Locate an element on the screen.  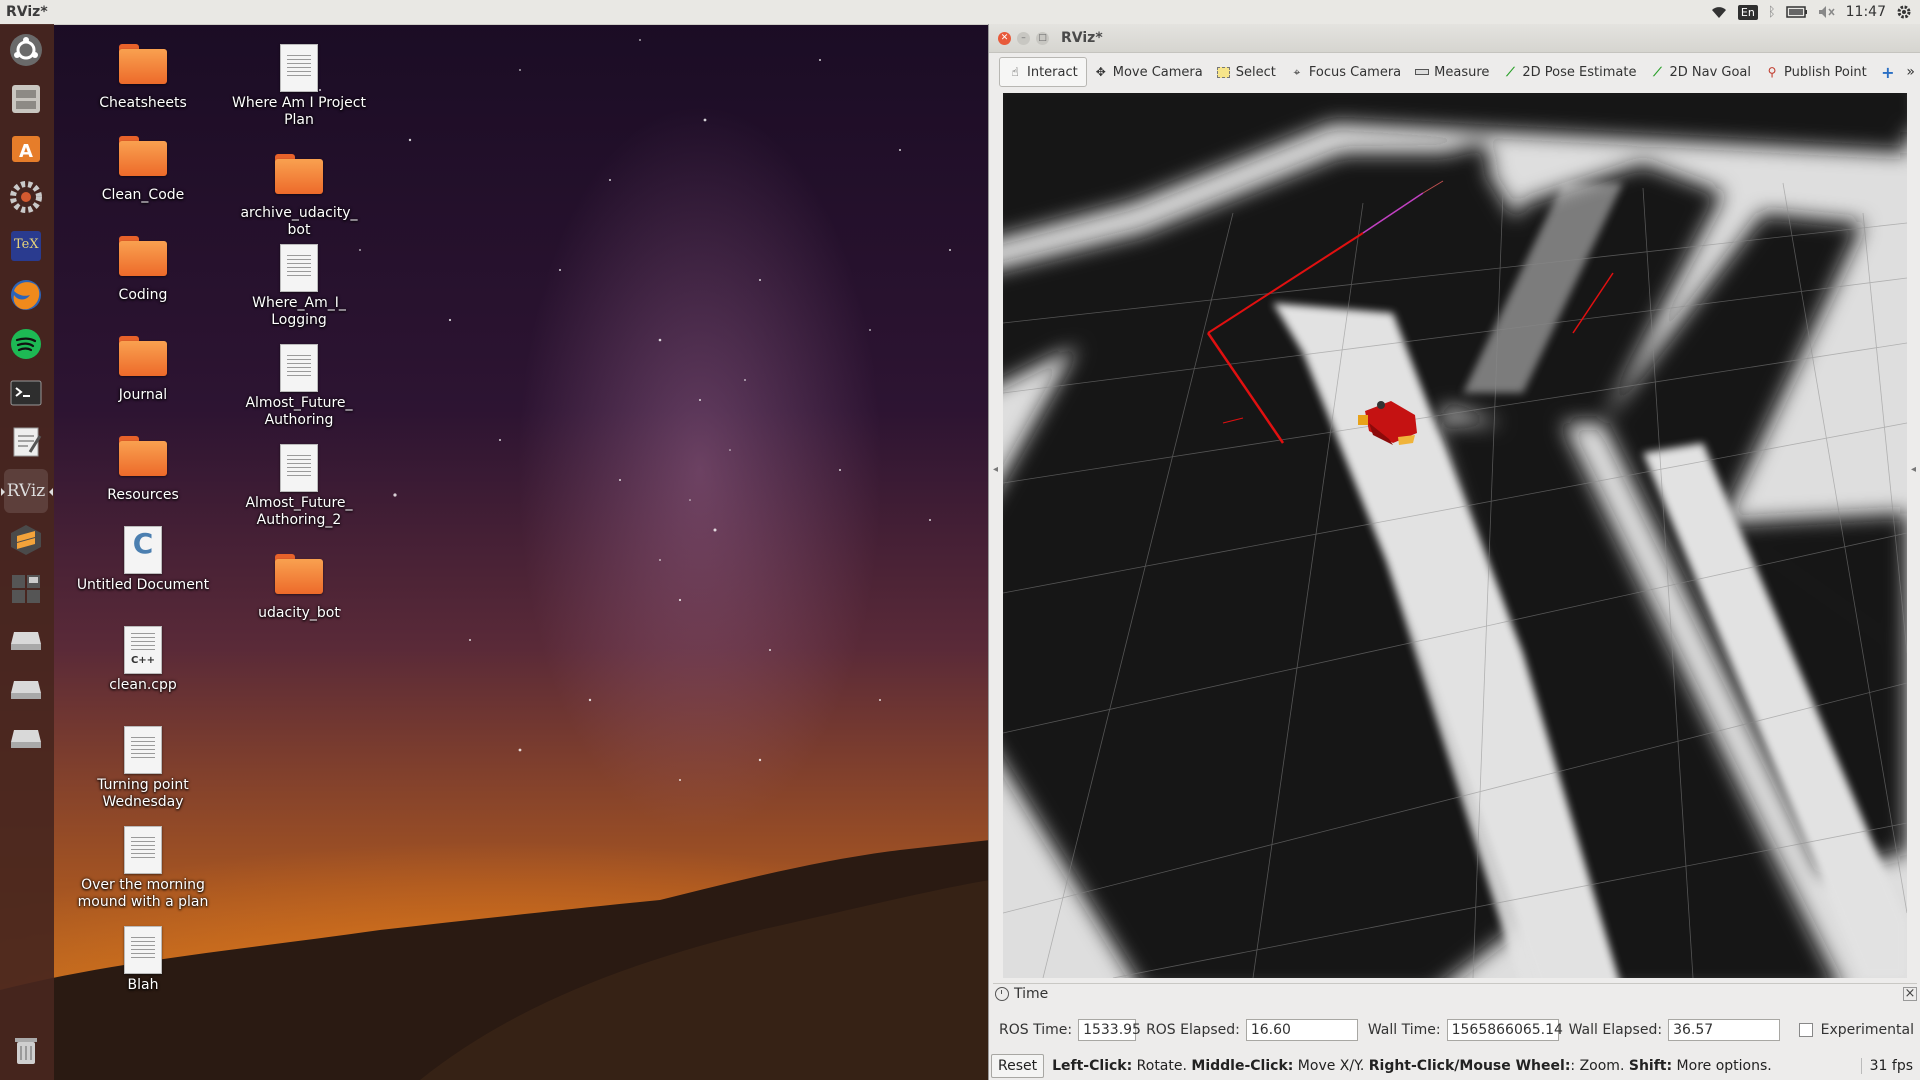
terminal-launcher is located at coordinates (26, 393).